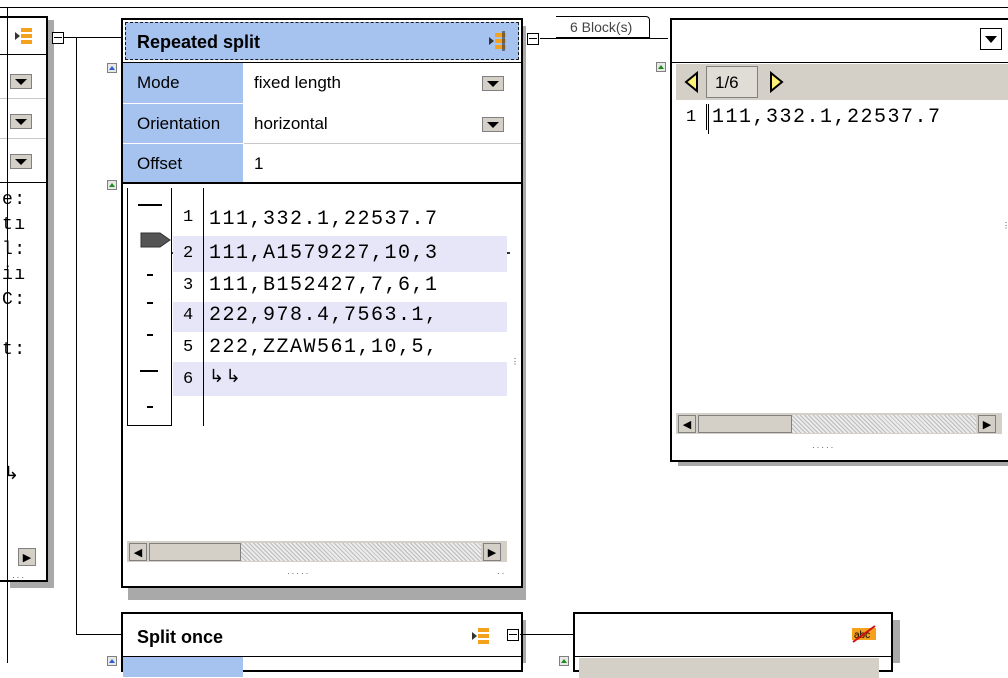  I want to click on offset-value: 1, so click(259, 163).